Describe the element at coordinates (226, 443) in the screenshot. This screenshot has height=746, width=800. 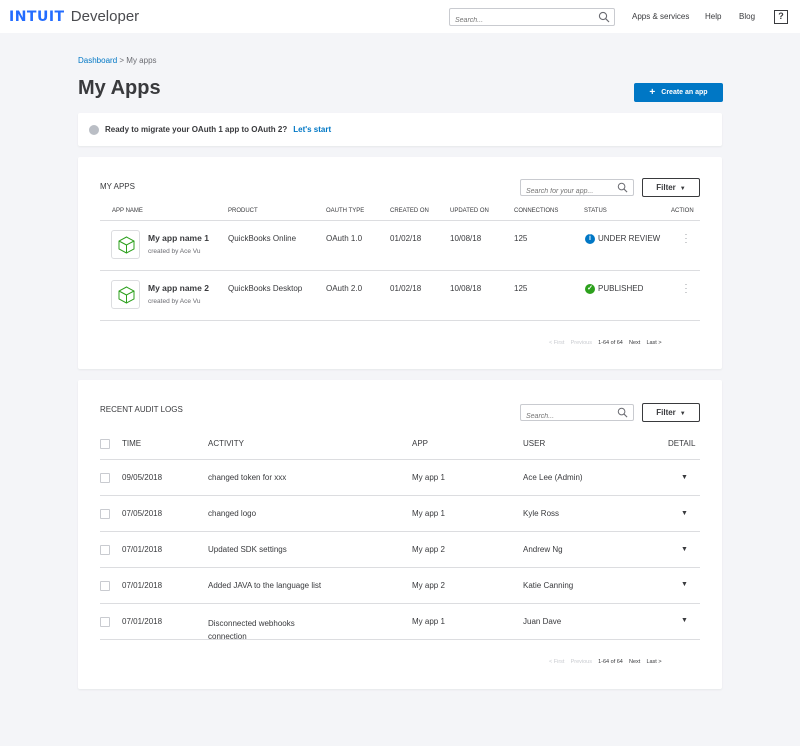
I see `col-activity: ACTIVITY` at that location.